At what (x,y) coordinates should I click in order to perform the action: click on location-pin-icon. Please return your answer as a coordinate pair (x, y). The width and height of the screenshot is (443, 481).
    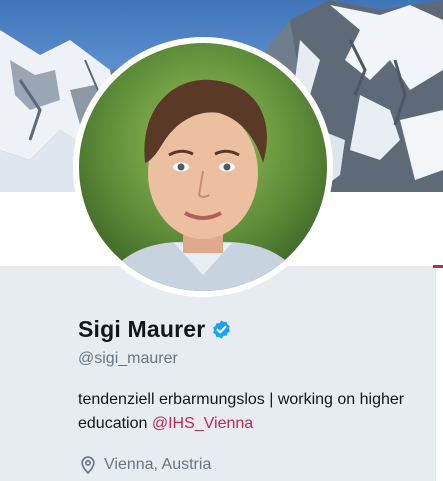
    Looking at the image, I should click on (88, 465).